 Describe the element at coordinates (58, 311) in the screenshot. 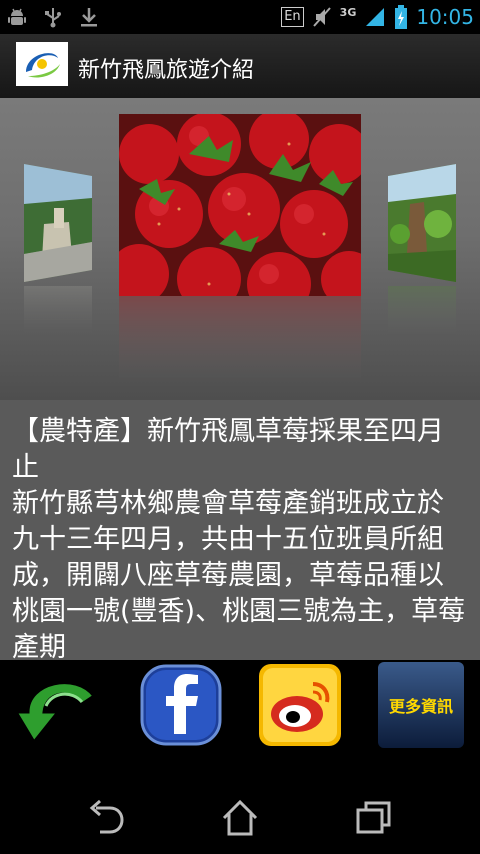

I see `gallery-reflection-left` at that location.